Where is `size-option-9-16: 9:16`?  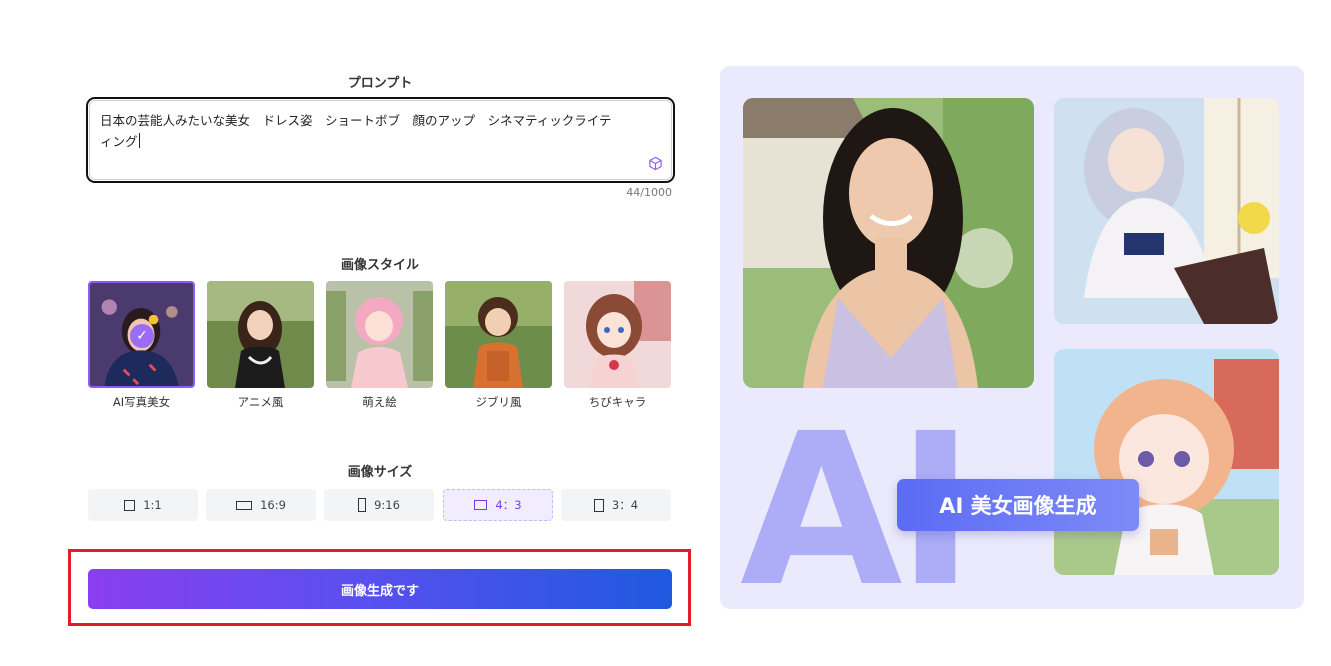
size-option-9-16: 9:16 is located at coordinates (379, 505).